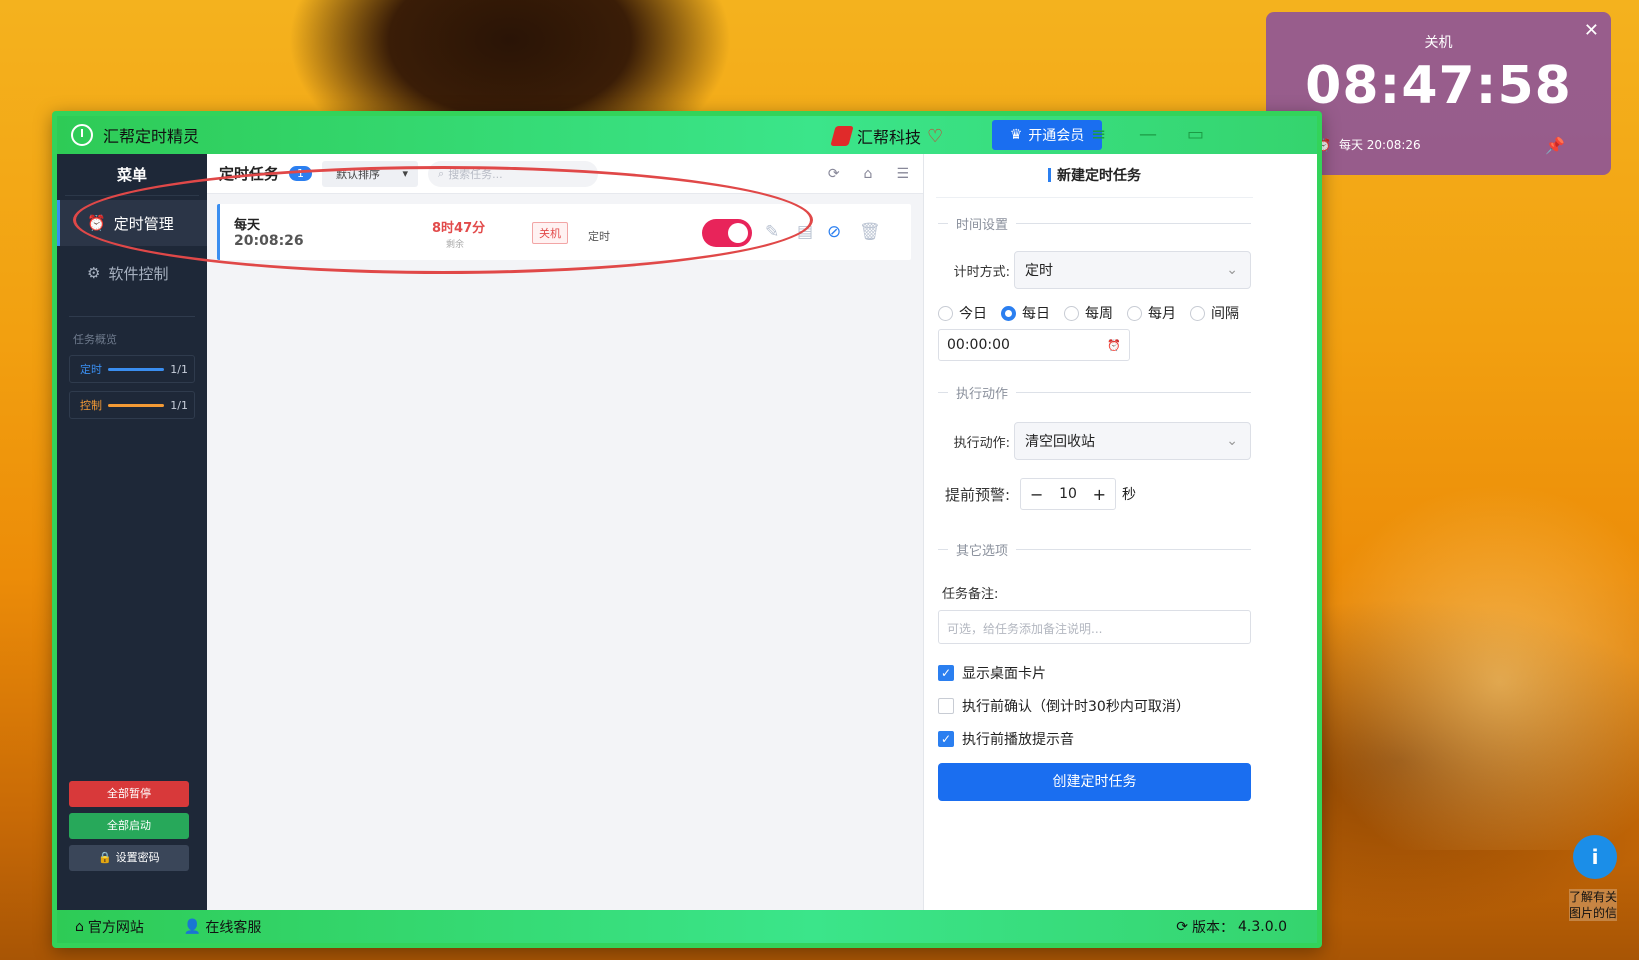 The image size is (1639, 960). I want to click on radio-today: 今日, so click(962, 313).